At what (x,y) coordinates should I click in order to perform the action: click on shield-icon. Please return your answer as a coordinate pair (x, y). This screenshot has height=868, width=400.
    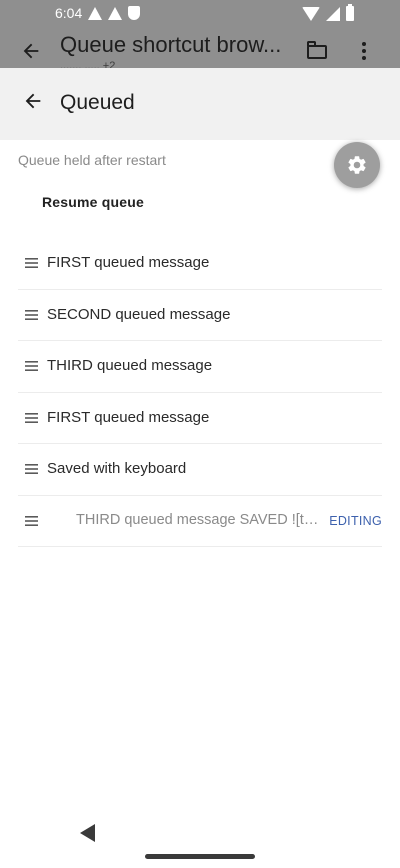
    Looking at the image, I should click on (134, 13).